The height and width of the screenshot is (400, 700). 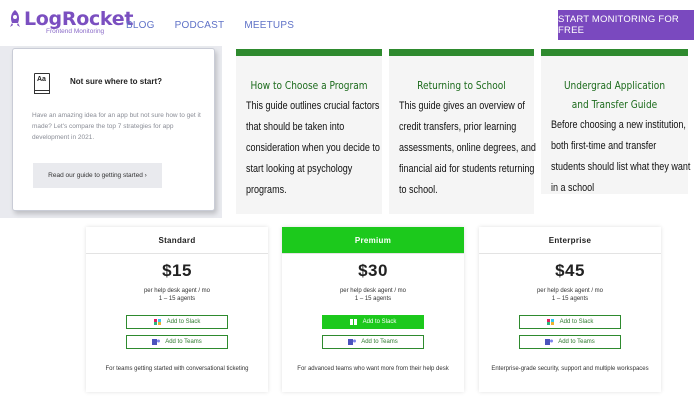 What do you see at coordinates (177, 270) in the screenshot?
I see `plan-price: $15` at bounding box center [177, 270].